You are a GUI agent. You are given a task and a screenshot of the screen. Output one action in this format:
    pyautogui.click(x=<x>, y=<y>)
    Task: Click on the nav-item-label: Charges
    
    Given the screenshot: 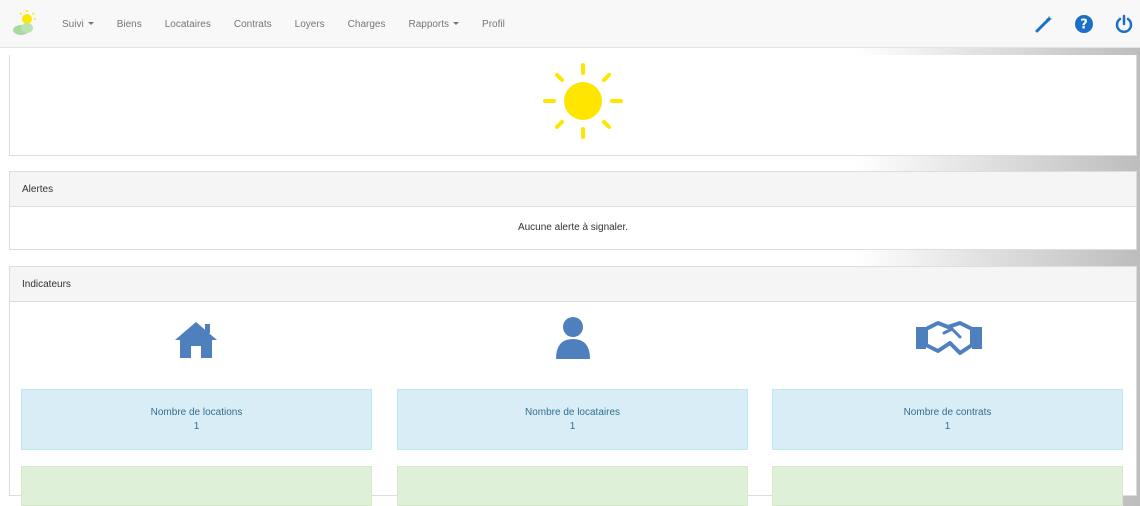 What is the action you would take?
    pyautogui.click(x=366, y=24)
    